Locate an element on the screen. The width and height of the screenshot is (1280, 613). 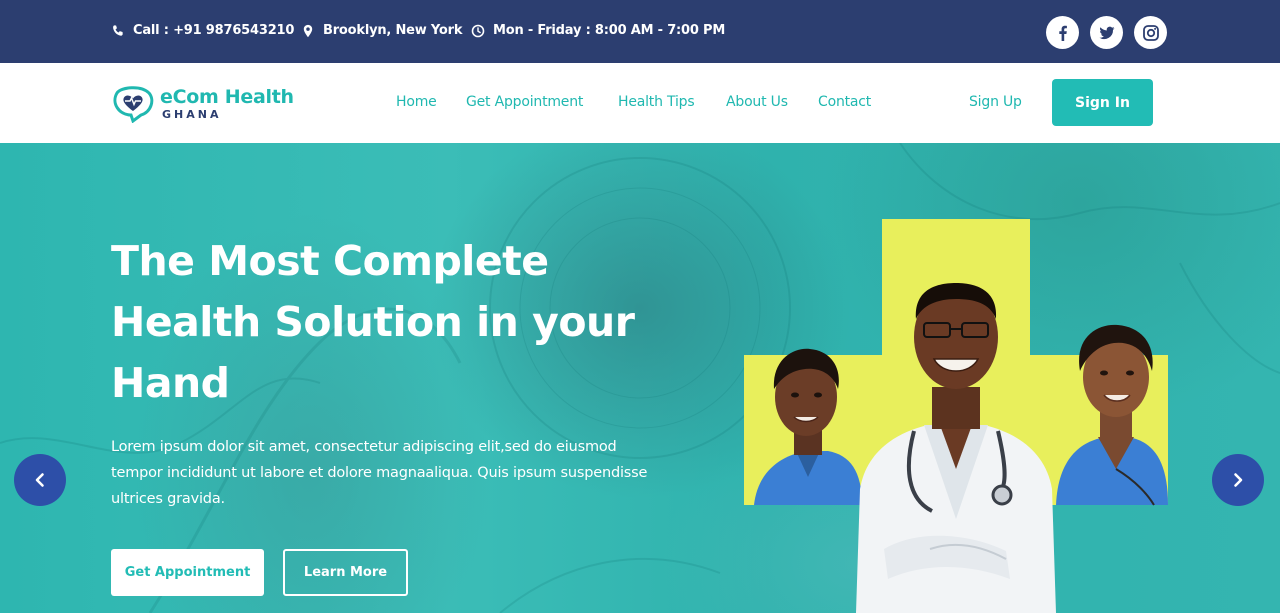
slider-prev-button is located at coordinates (40, 480).